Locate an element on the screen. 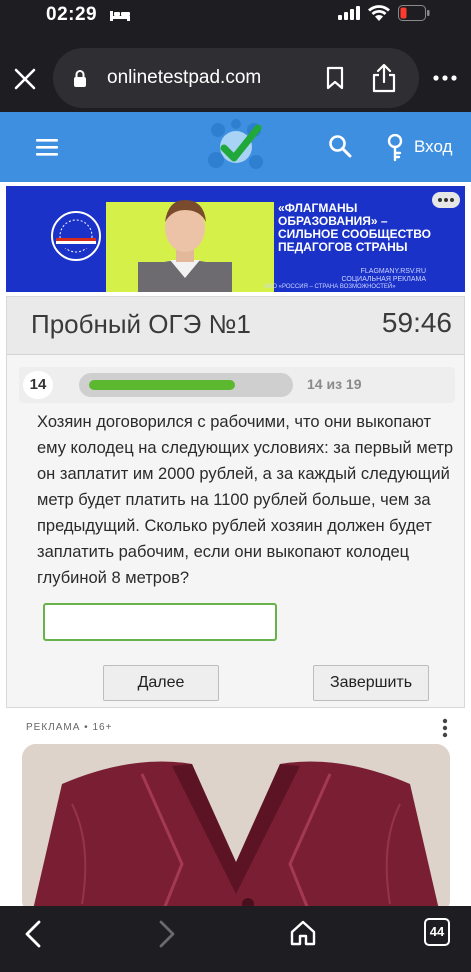 The width and height of the screenshot is (471, 972). progress-bar-fill is located at coordinates (162, 385).